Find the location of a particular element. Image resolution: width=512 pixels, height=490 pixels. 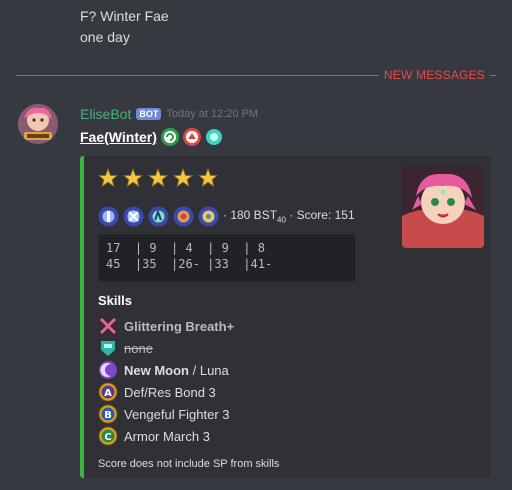

stats-row: · 180 BST40 · Score: 151 is located at coordinates (226, 216).